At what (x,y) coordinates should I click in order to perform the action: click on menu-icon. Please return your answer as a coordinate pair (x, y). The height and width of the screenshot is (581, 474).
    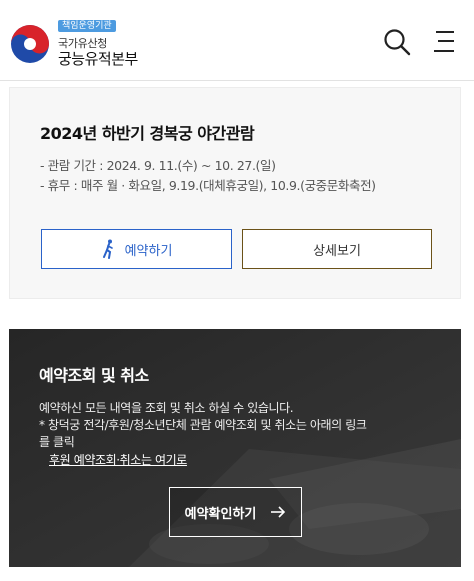
    Looking at the image, I should click on (444, 41).